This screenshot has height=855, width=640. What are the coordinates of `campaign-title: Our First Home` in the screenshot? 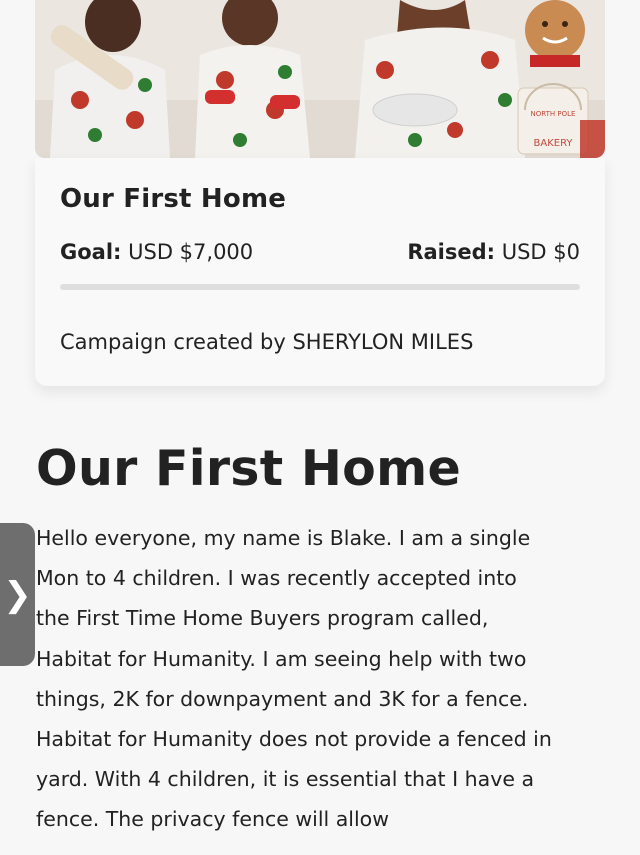 It's located at (173, 199).